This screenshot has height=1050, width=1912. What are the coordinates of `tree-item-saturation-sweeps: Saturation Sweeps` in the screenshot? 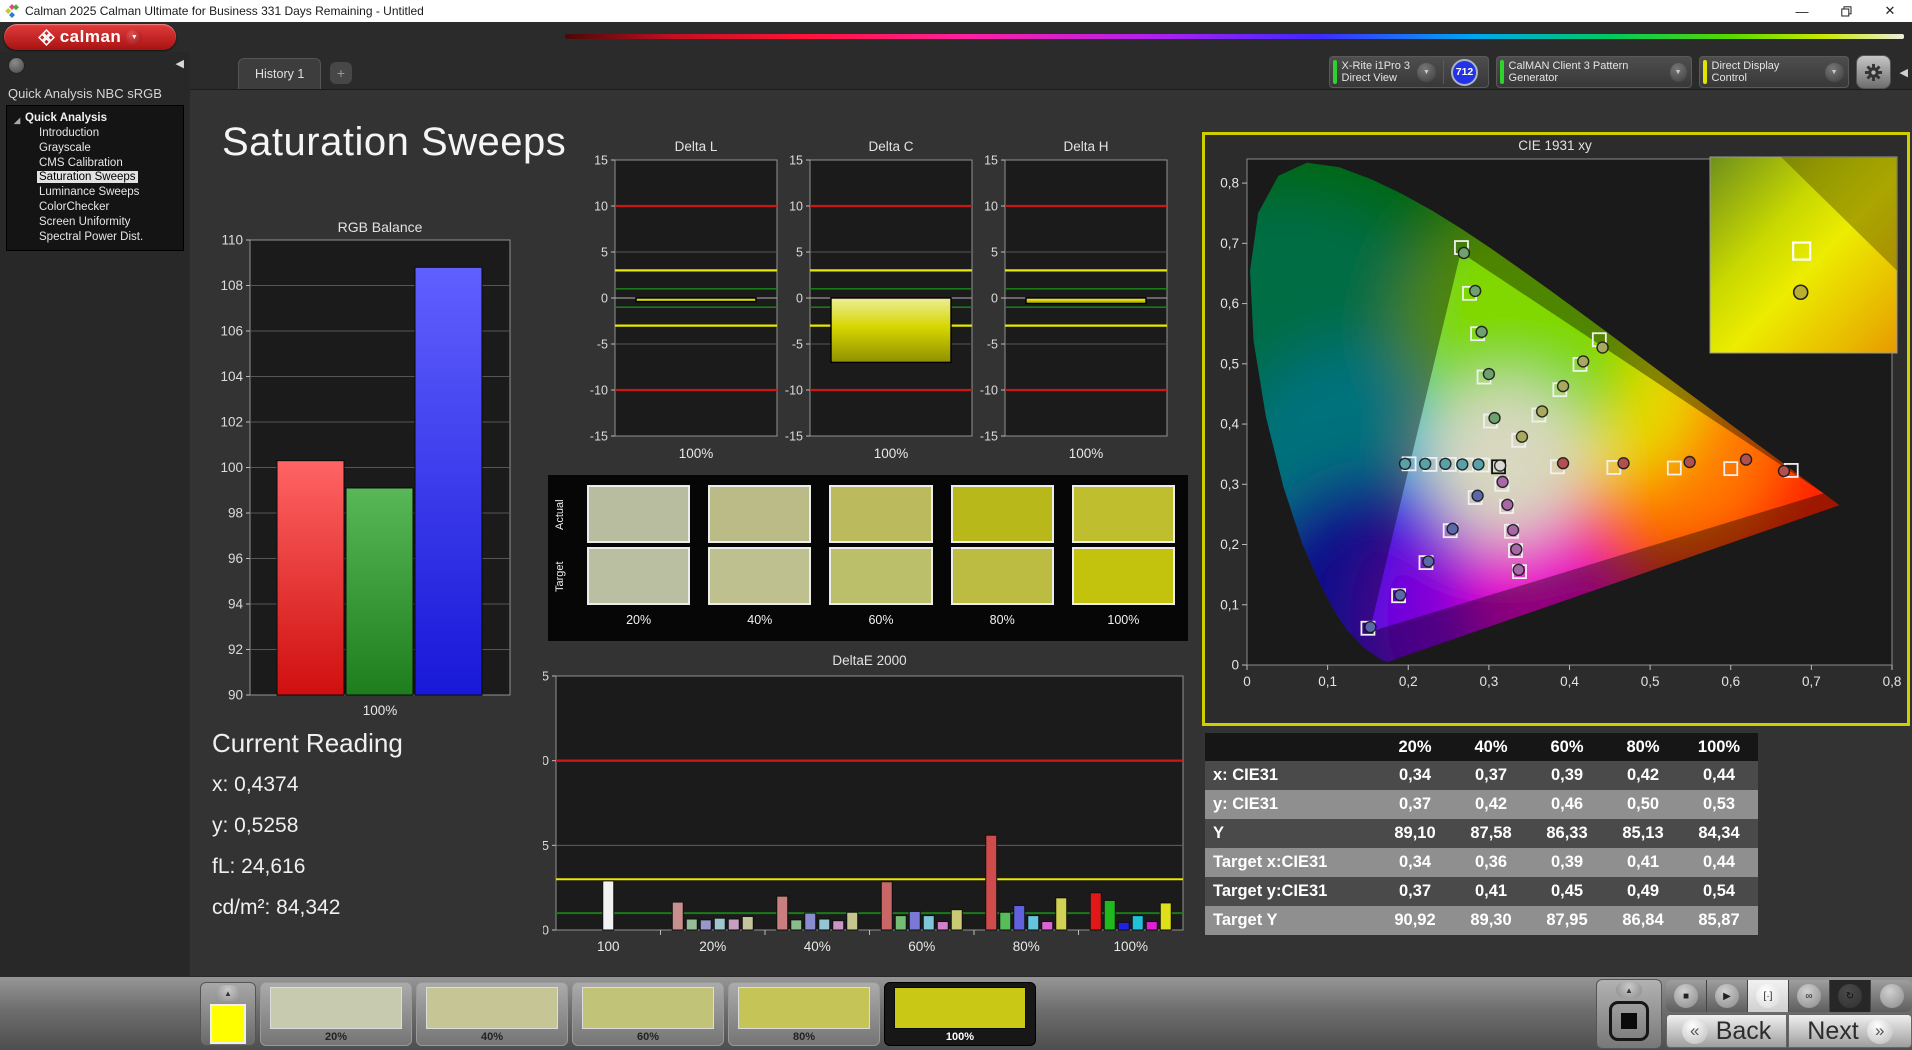 It's located at (95, 177).